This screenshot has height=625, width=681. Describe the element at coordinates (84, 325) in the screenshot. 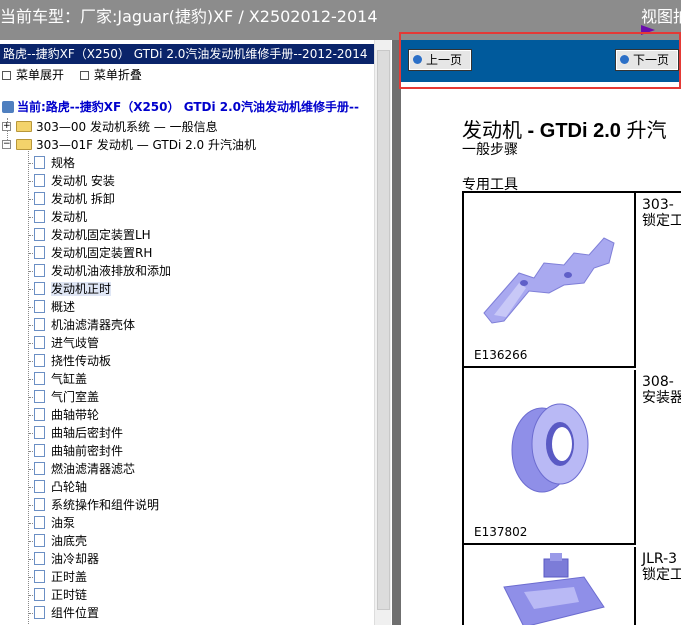

I see `tree-item: 机油滤清器壳体` at that location.